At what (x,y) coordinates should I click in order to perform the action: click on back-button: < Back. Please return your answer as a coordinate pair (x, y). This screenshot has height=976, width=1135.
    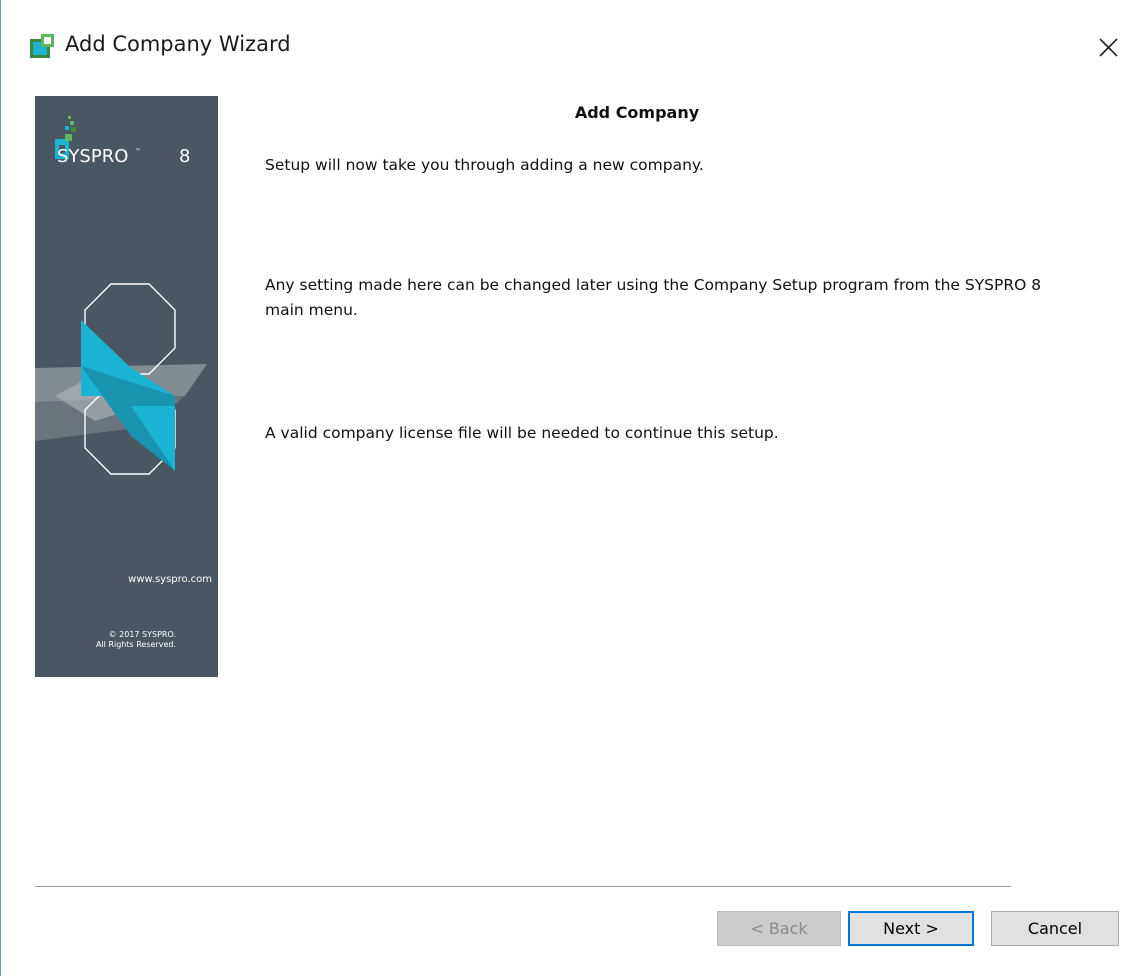
    Looking at the image, I should click on (779, 928).